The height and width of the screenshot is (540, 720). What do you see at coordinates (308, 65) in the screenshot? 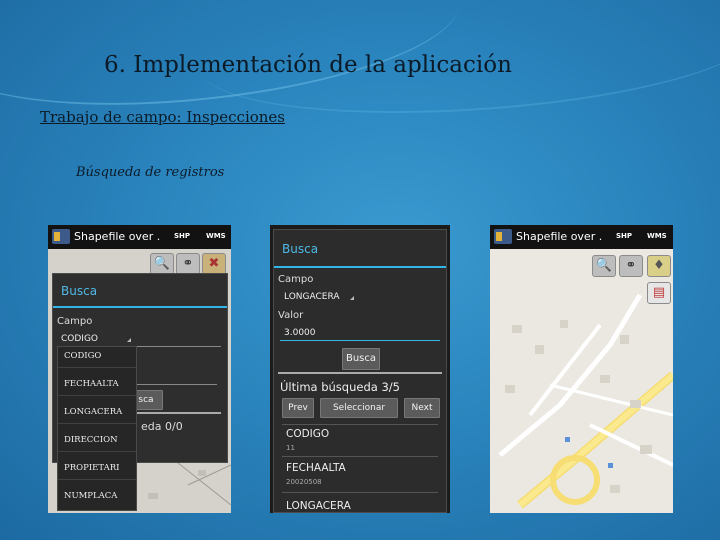
I see `slide-title: 6. Implementación de la aplicación` at bounding box center [308, 65].